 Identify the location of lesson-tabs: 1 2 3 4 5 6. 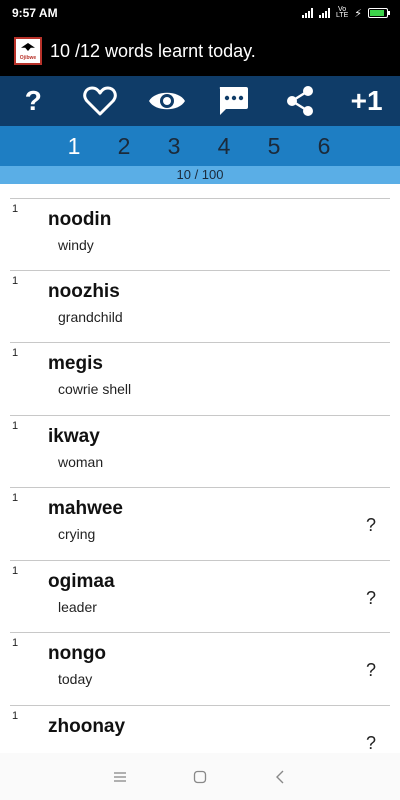
(200, 146).